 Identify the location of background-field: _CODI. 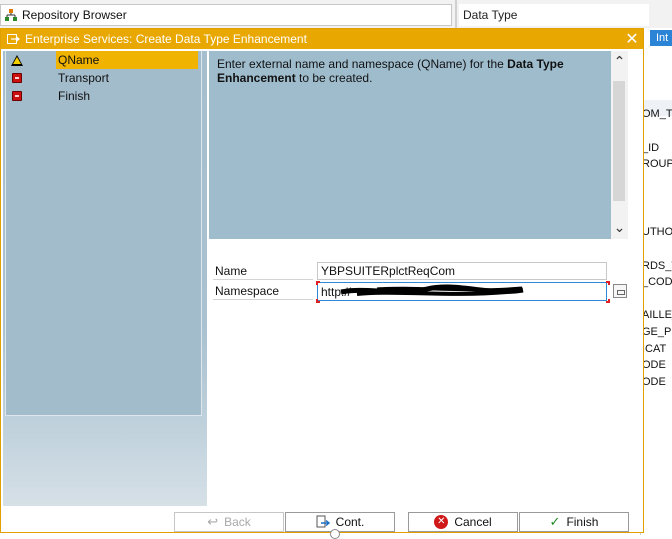
(657, 282).